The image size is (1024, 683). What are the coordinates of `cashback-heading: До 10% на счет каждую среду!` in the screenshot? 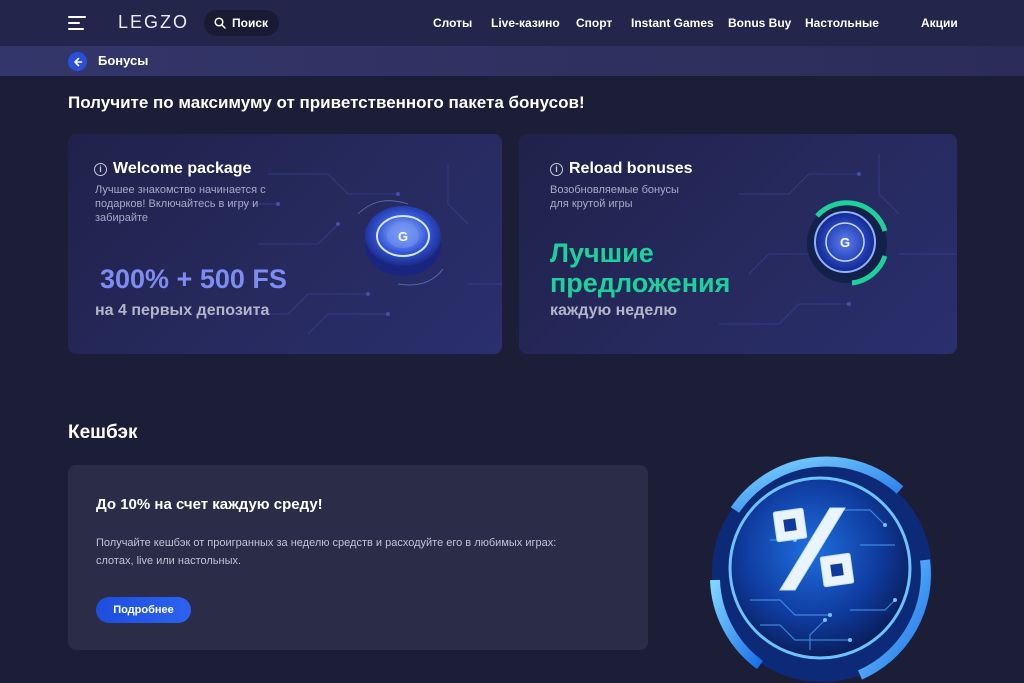 It's located at (209, 504).